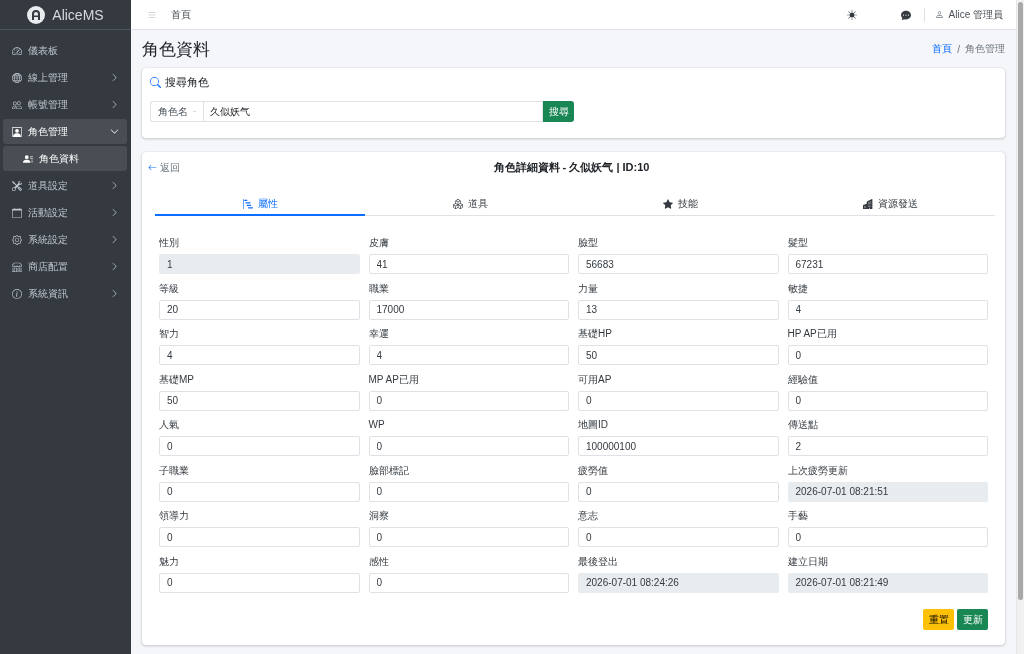  Describe the element at coordinates (972, 619) in the screenshot. I see `update-button: 更新` at that location.